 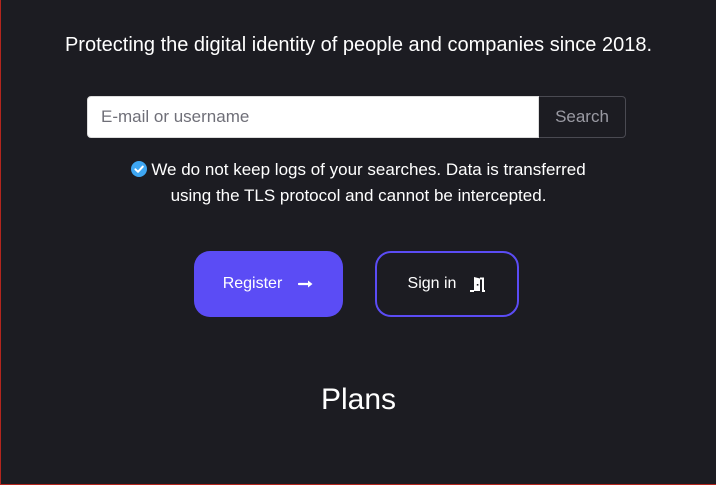 What do you see at coordinates (313, 117) in the screenshot?
I see `search-input` at bounding box center [313, 117].